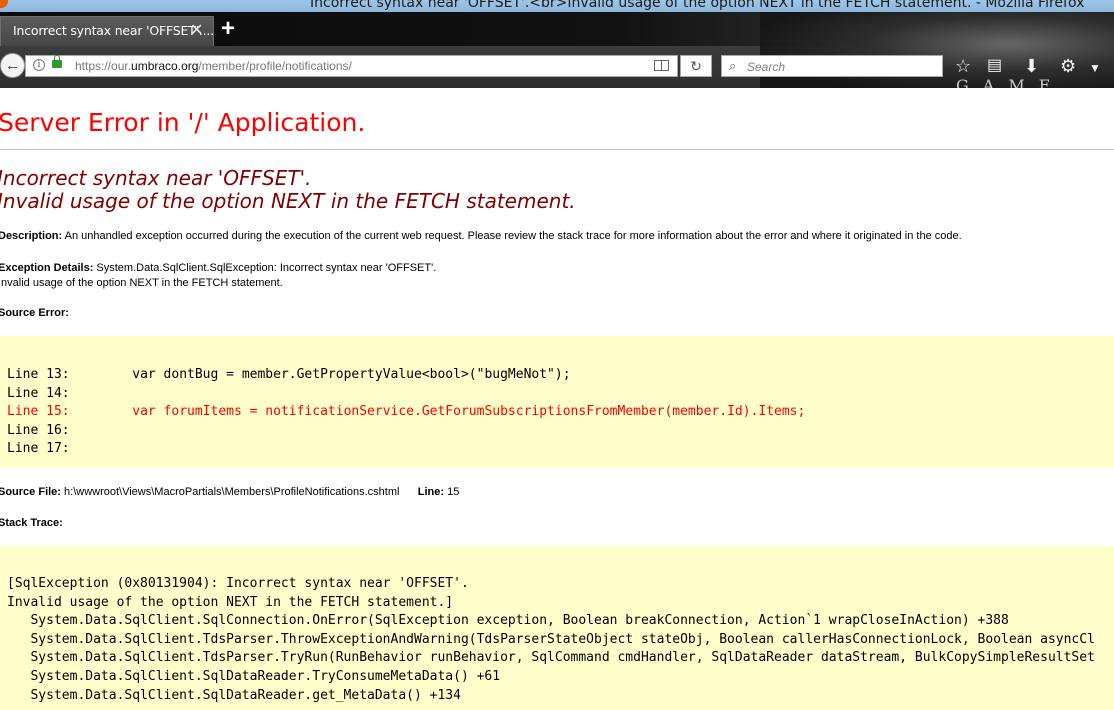  What do you see at coordinates (452, 492) in the screenshot?
I see `line-value: 15` at bounding box center [452, 492].